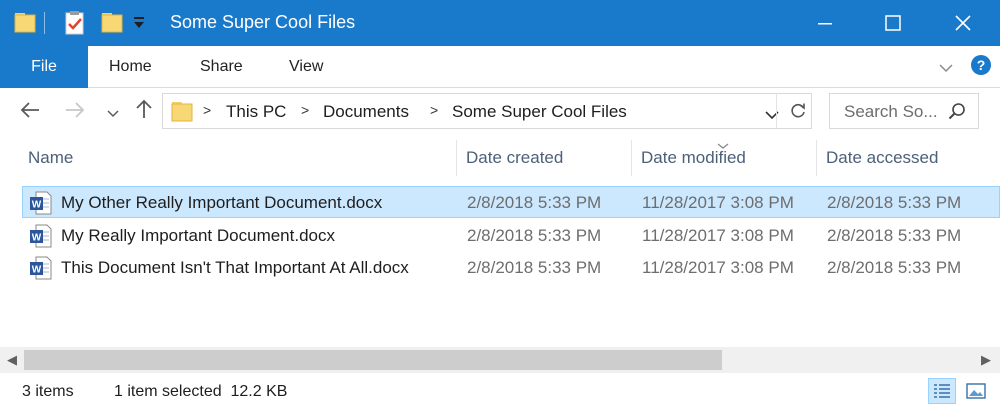  I want to click on file-name: My Other Really Important Document.docx, so click(221, 203).